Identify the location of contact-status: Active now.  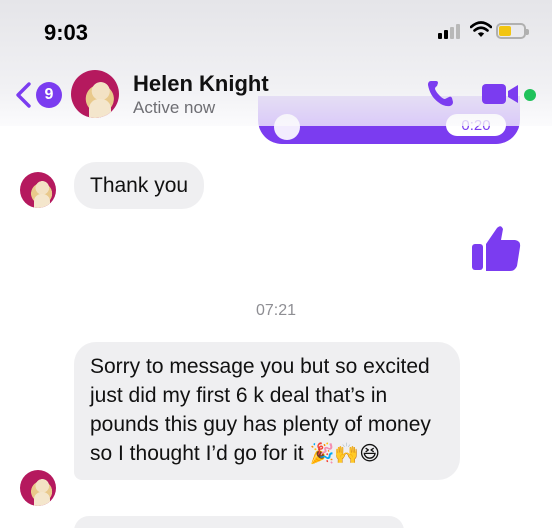
(174, 107).